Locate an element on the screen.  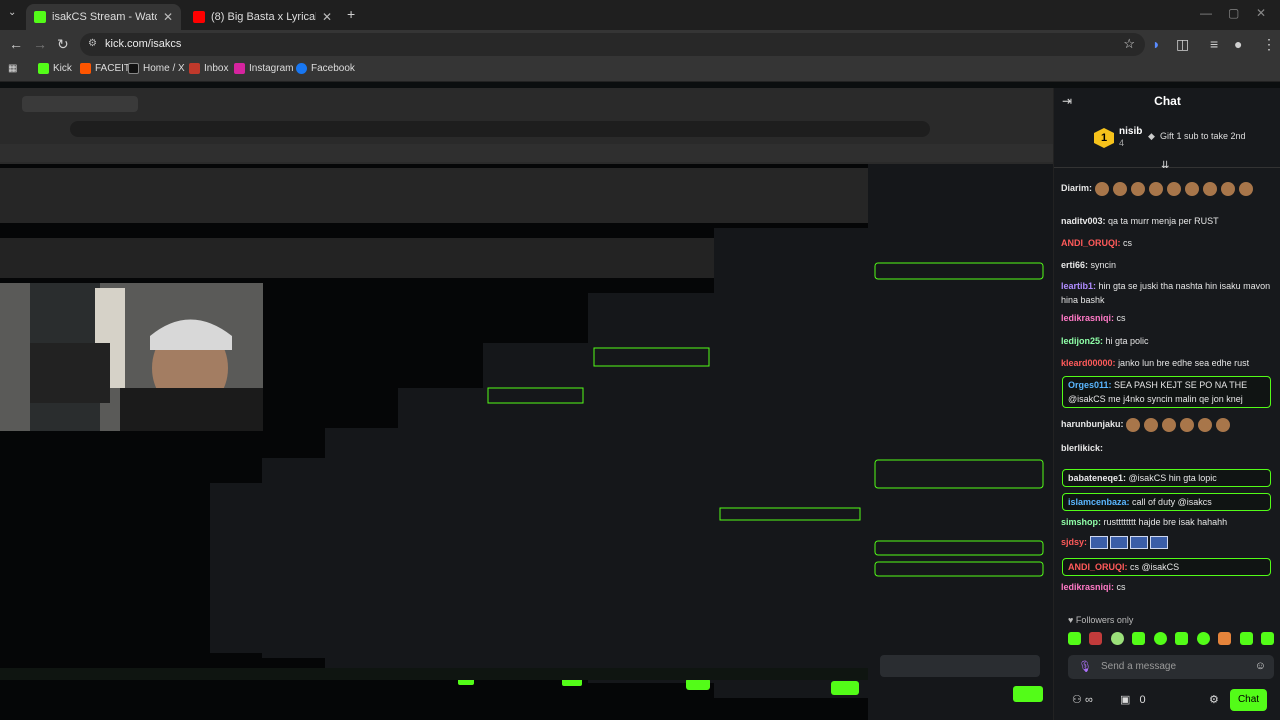
media-control-icon: ≡ is located at coordinates (1214, 44).